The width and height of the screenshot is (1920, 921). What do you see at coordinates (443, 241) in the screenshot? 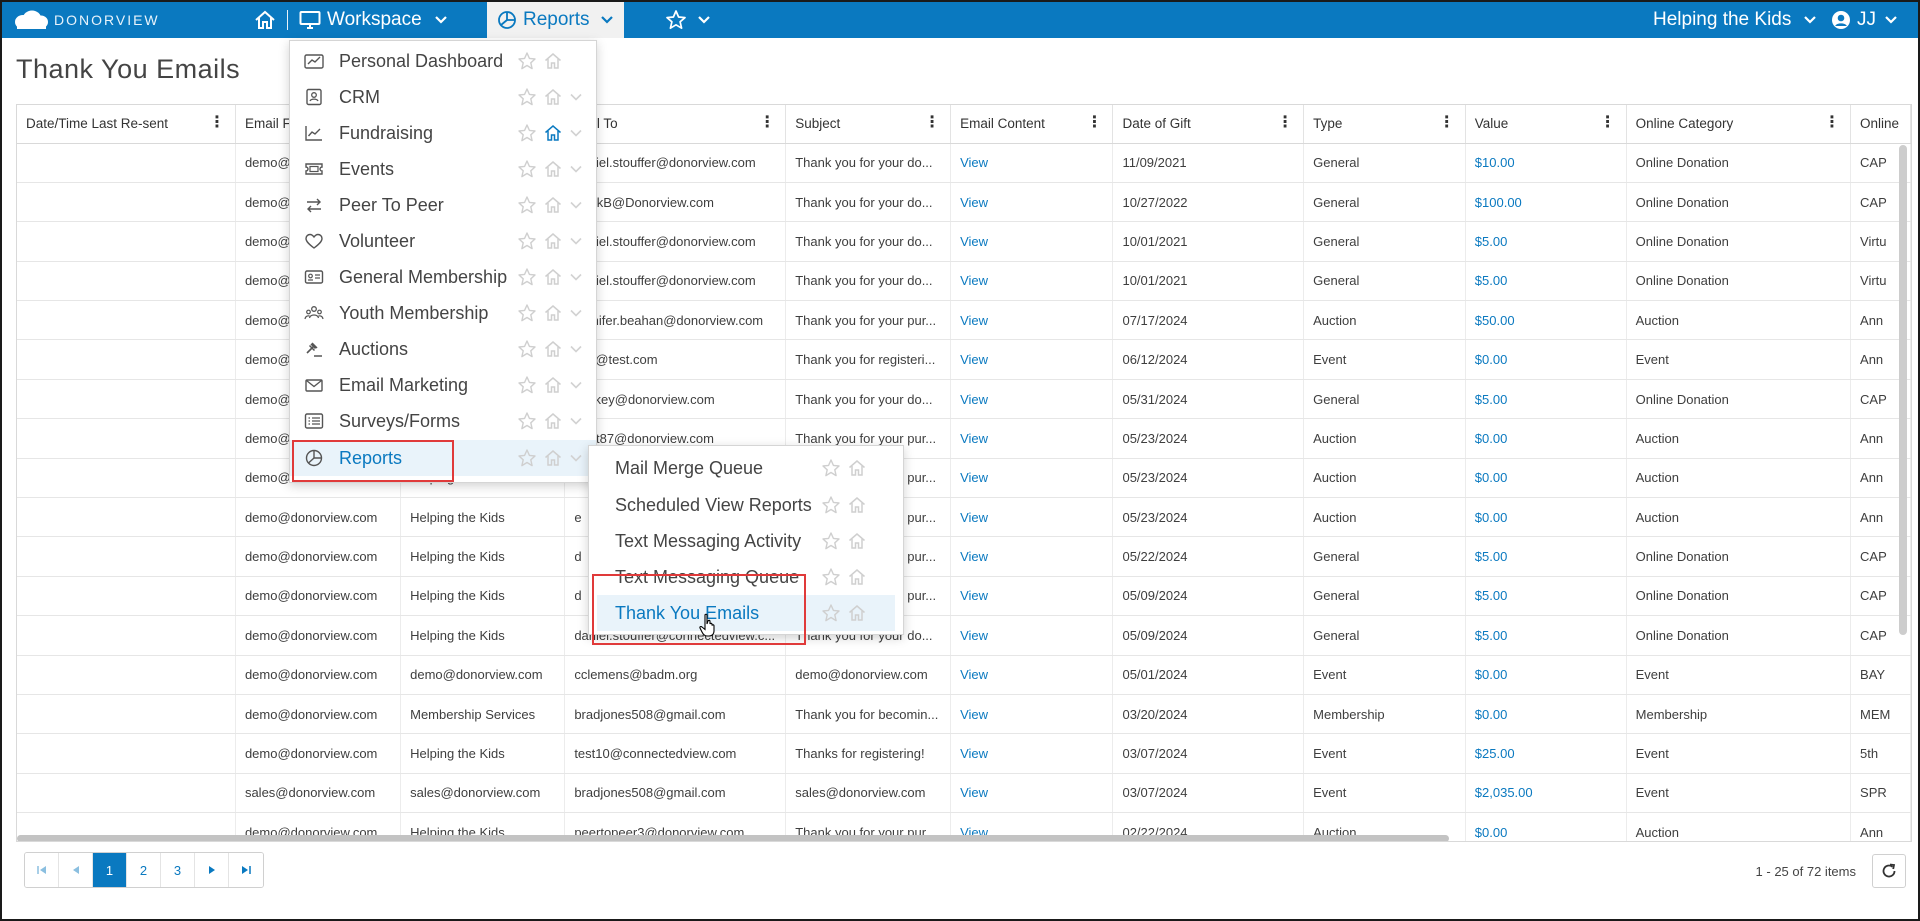
I see `menu-item-volunteer: Volunteer` at bounding box center [443, 241].